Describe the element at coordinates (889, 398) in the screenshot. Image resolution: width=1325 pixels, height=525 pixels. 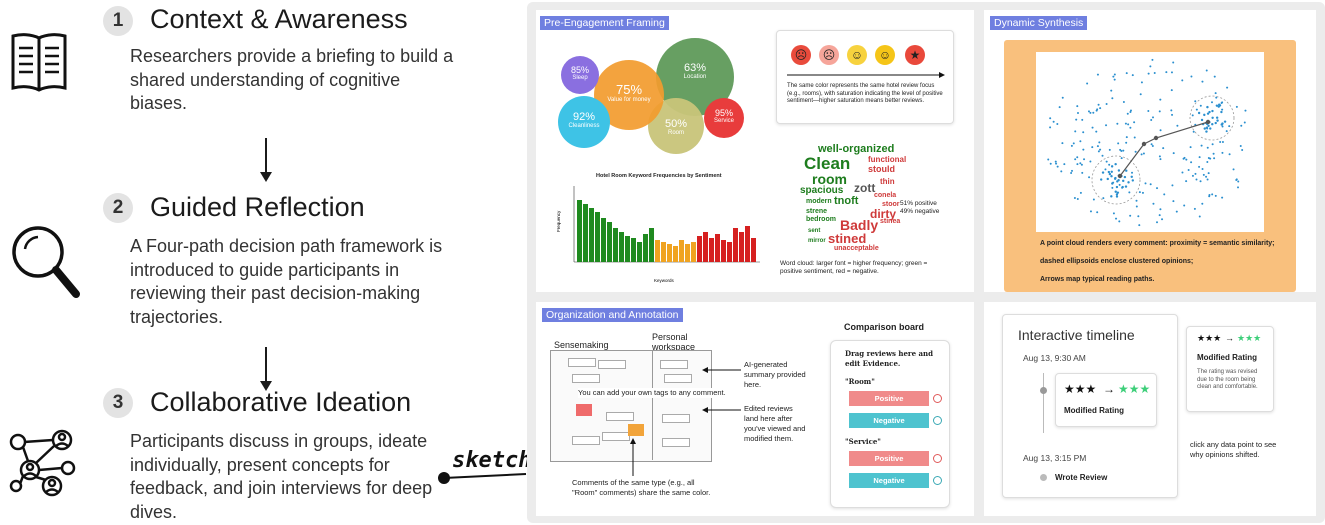
I see `room-positive-pill: Positive` at that location.